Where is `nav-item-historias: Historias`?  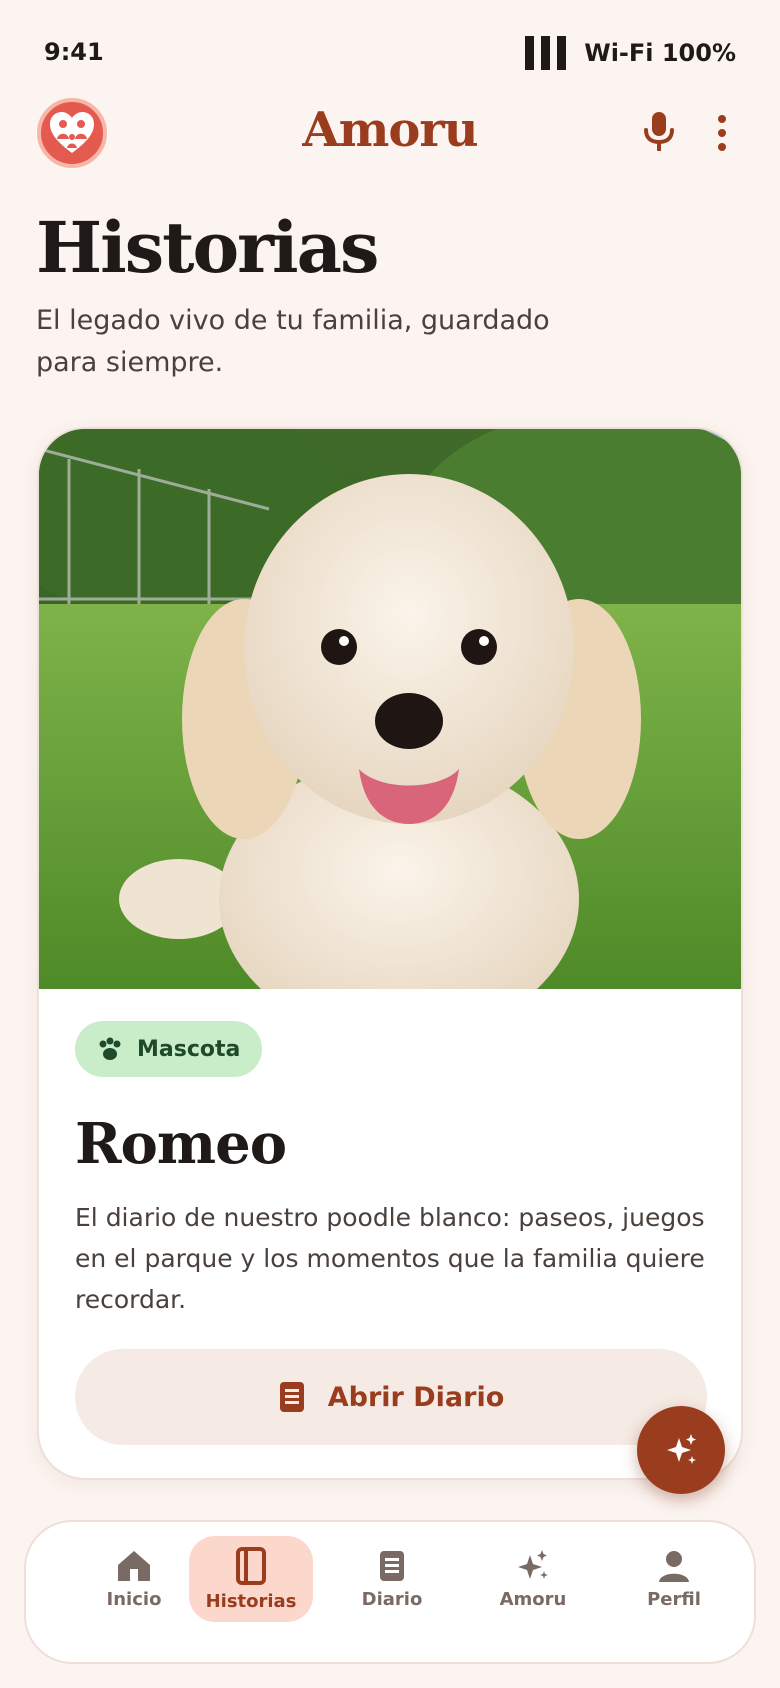
nav-item-historias: Historias is located at coordinates (251, 1579).